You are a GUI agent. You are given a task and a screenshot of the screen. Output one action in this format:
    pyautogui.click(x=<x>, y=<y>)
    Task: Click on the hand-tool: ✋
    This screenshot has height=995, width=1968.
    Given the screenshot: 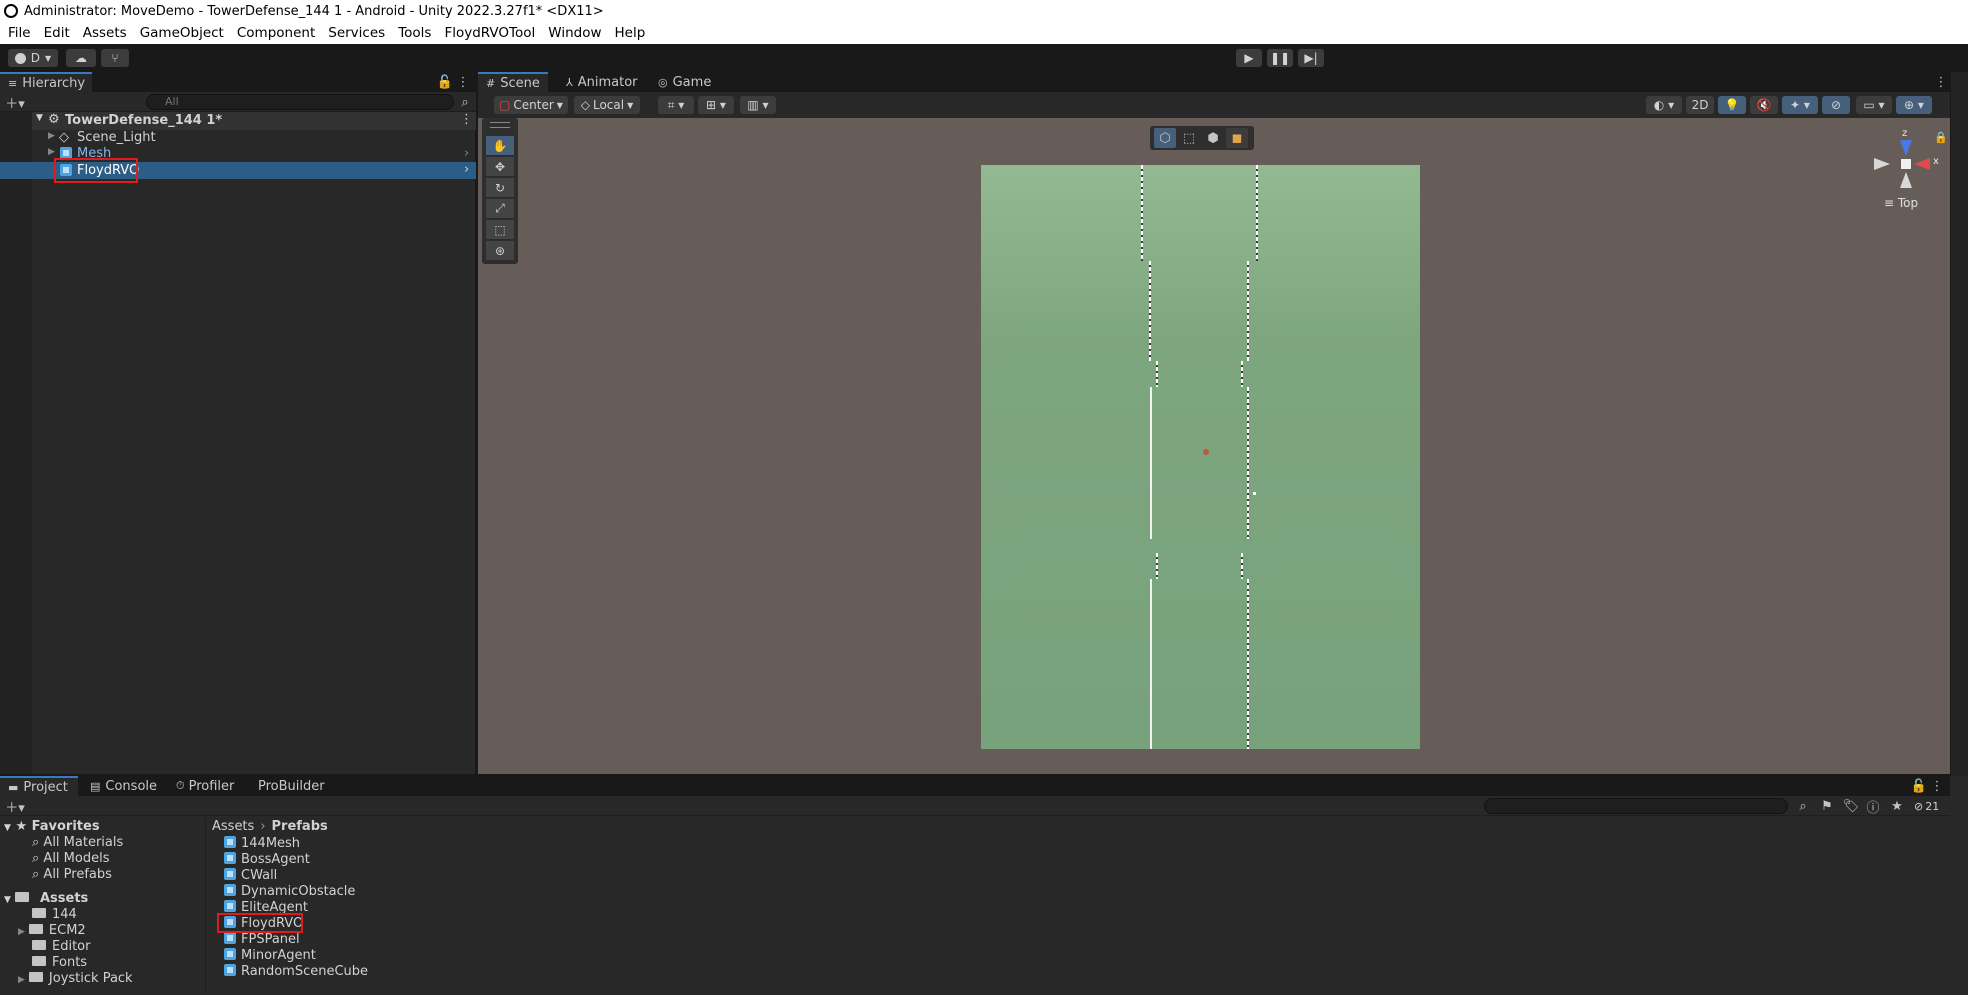 What is the action you would take?
    pyautogui.click(x=500, y=146)
    